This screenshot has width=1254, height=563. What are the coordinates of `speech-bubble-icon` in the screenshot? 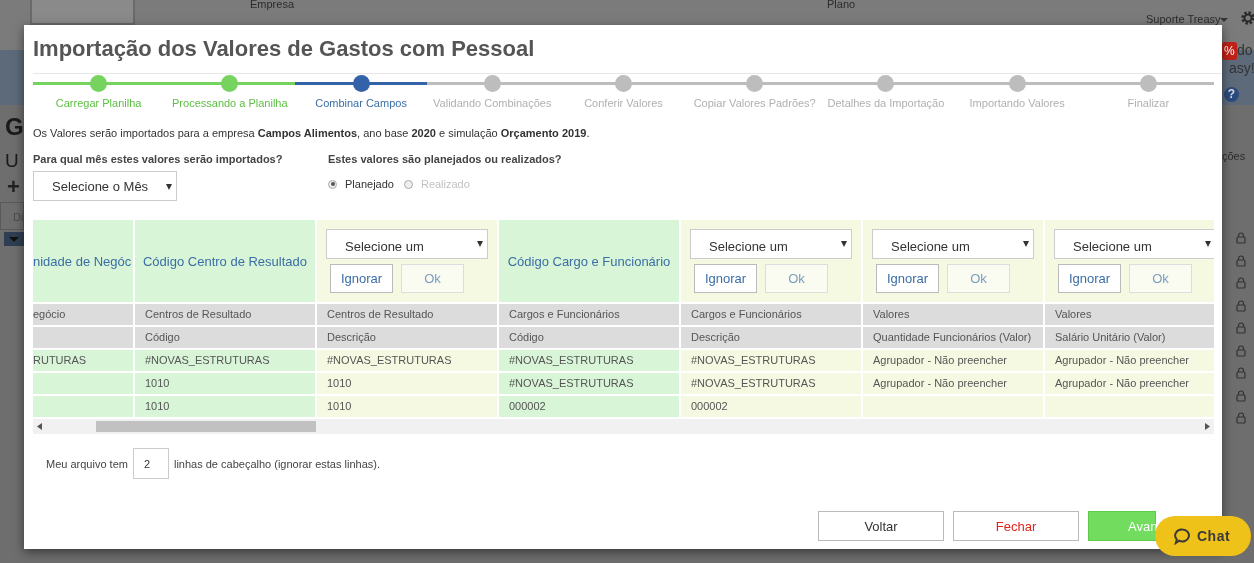 It's located at (1182, 536).